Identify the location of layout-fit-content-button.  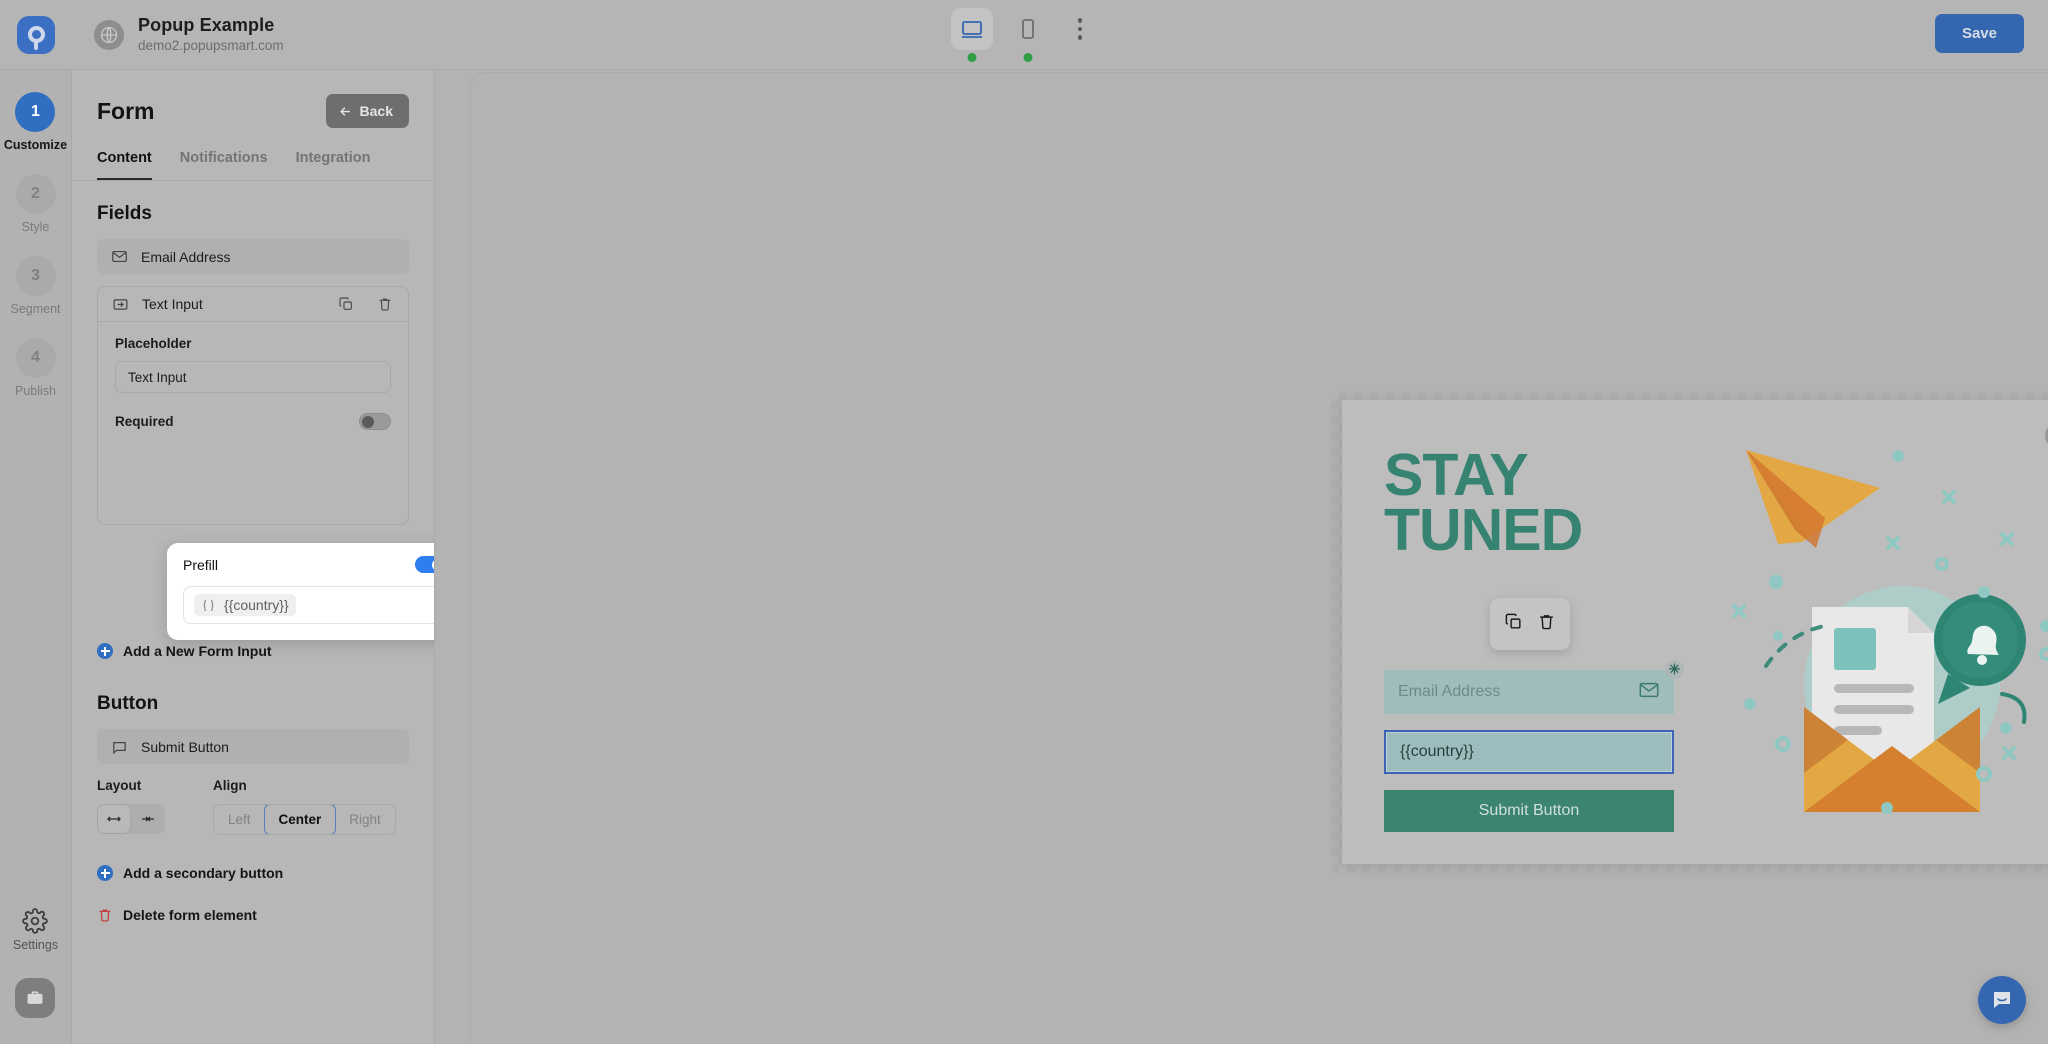
(148, 819).